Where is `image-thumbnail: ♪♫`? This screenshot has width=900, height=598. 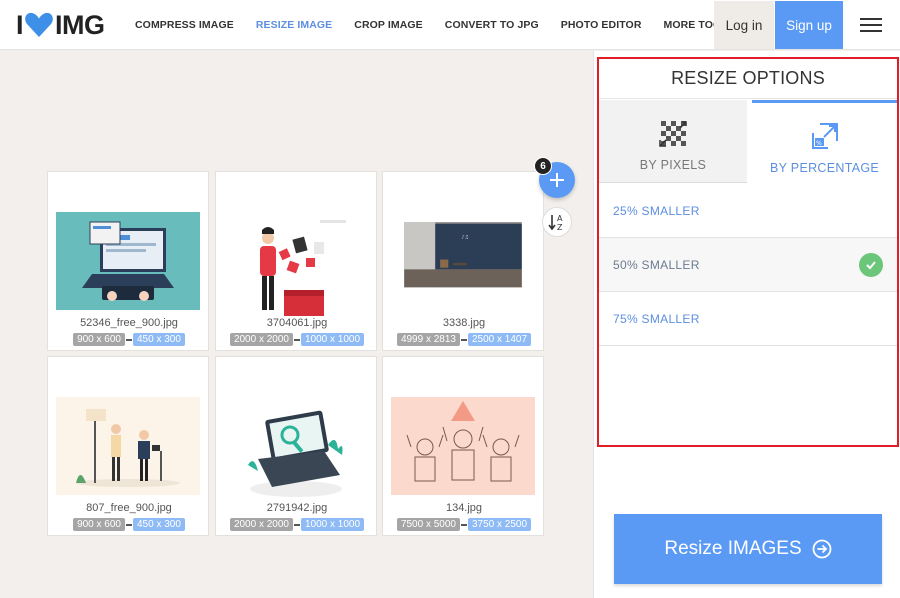
image-thumbnail: ♪♫ is located at coordinates (463, 255).